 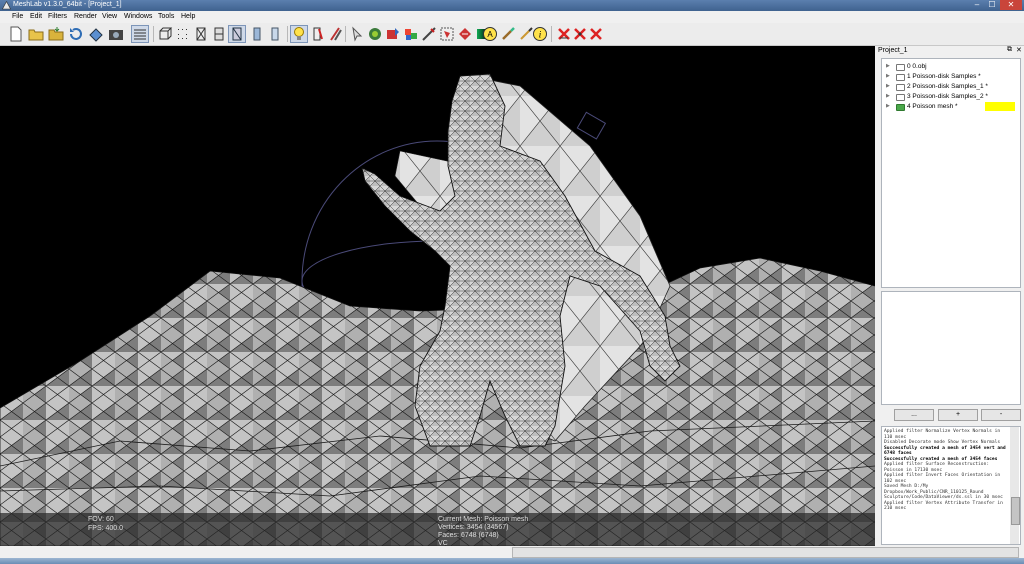 I want to click on measure-icon, so click(x=429, y=34).